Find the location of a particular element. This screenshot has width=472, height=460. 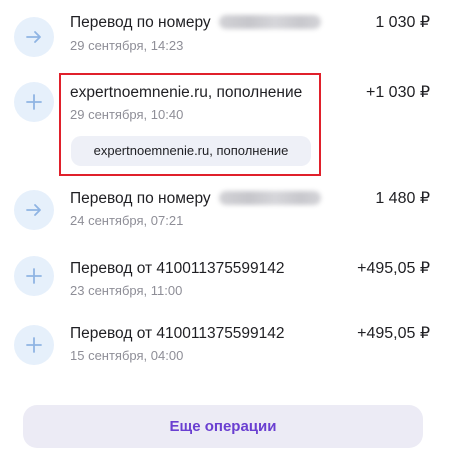

operation-amount: 1 030 ₽ is located at coordinates (402, 22).